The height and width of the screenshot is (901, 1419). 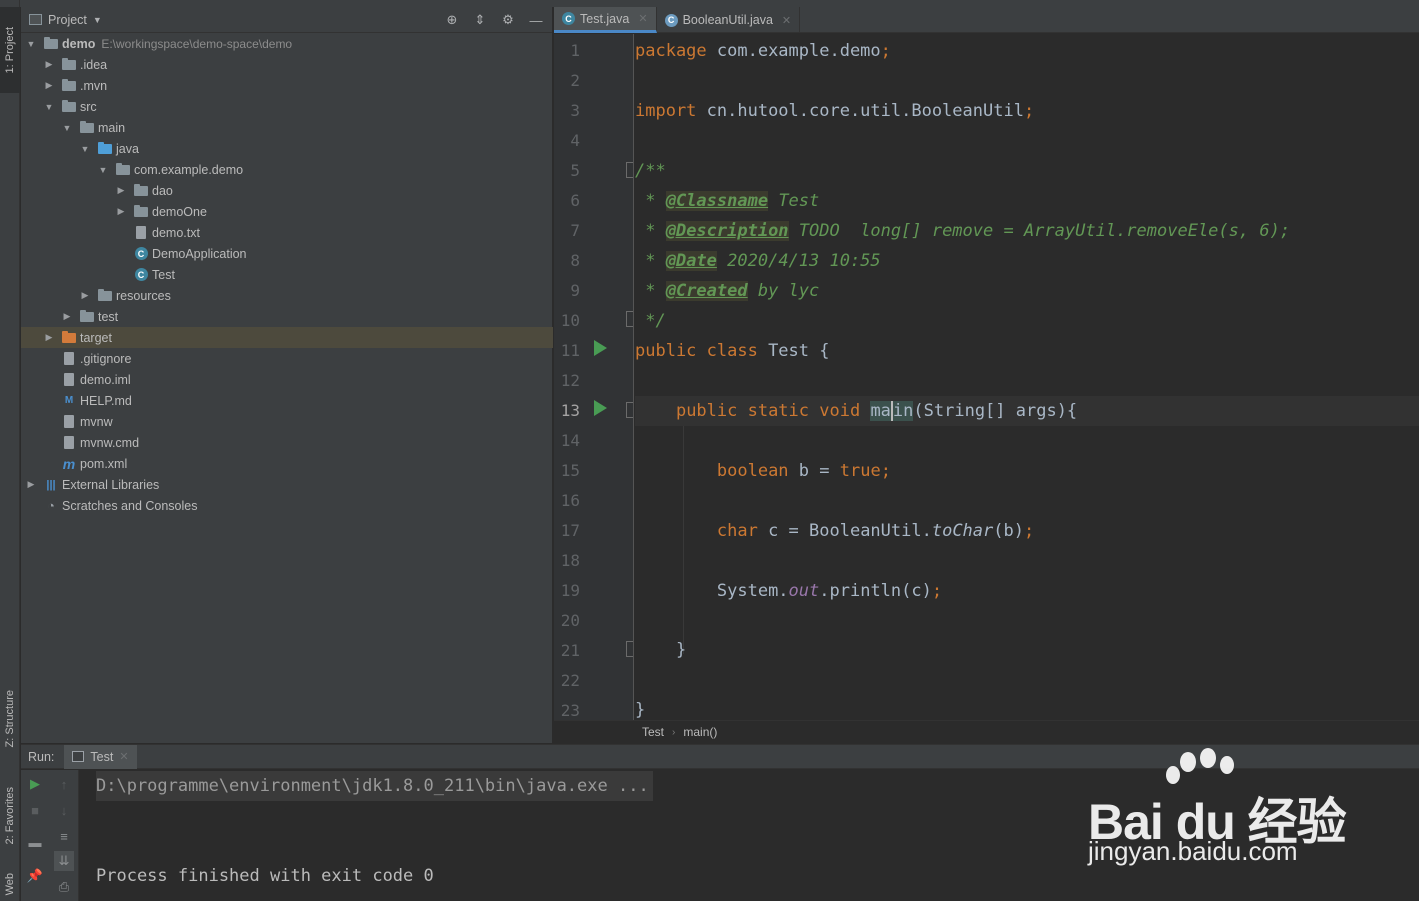 I want to click on tree-item-label: demoOne, so click(x=179, y=211).